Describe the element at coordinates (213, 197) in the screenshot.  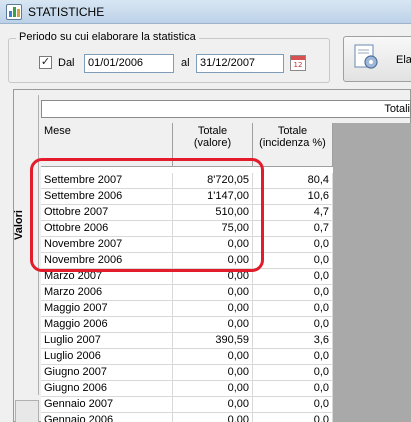
I see `cell-valore: 1'147,00` at that location.